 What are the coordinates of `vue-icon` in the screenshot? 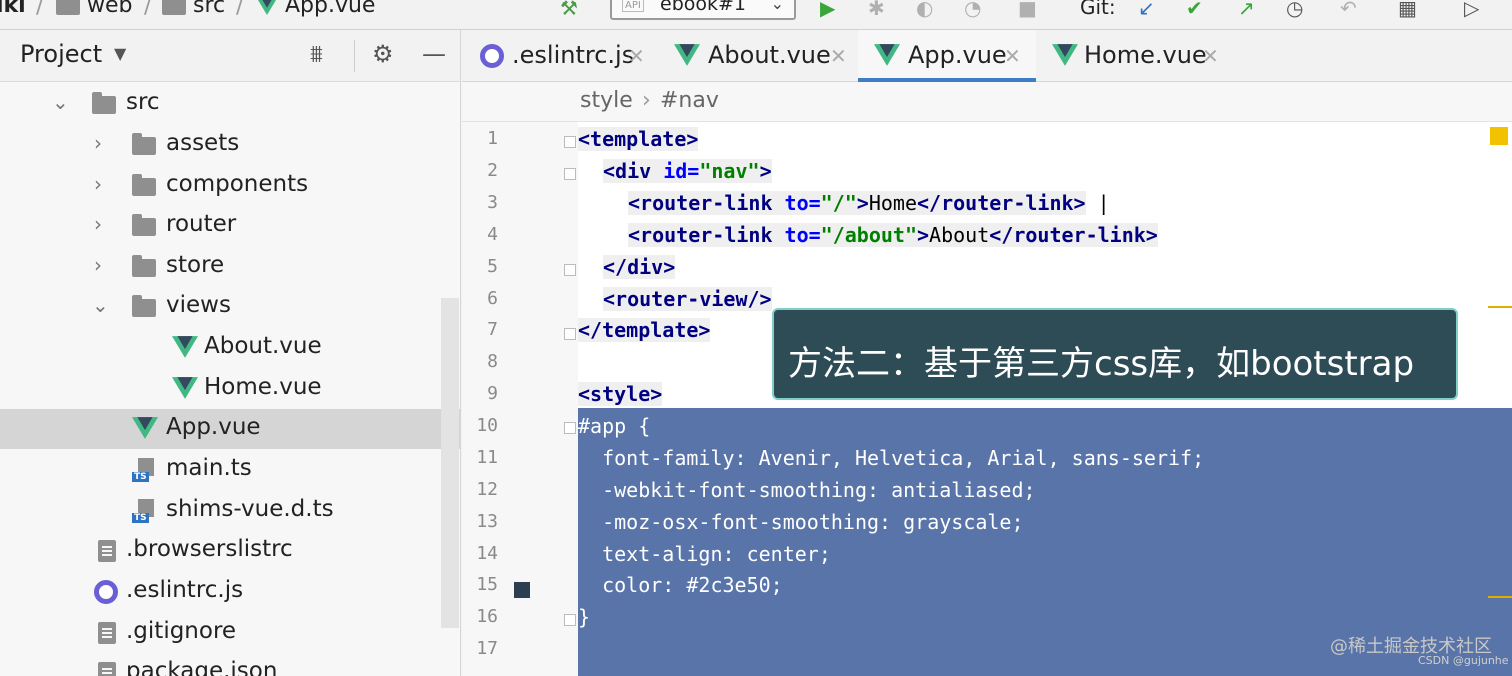 It's located at (1065, 57).